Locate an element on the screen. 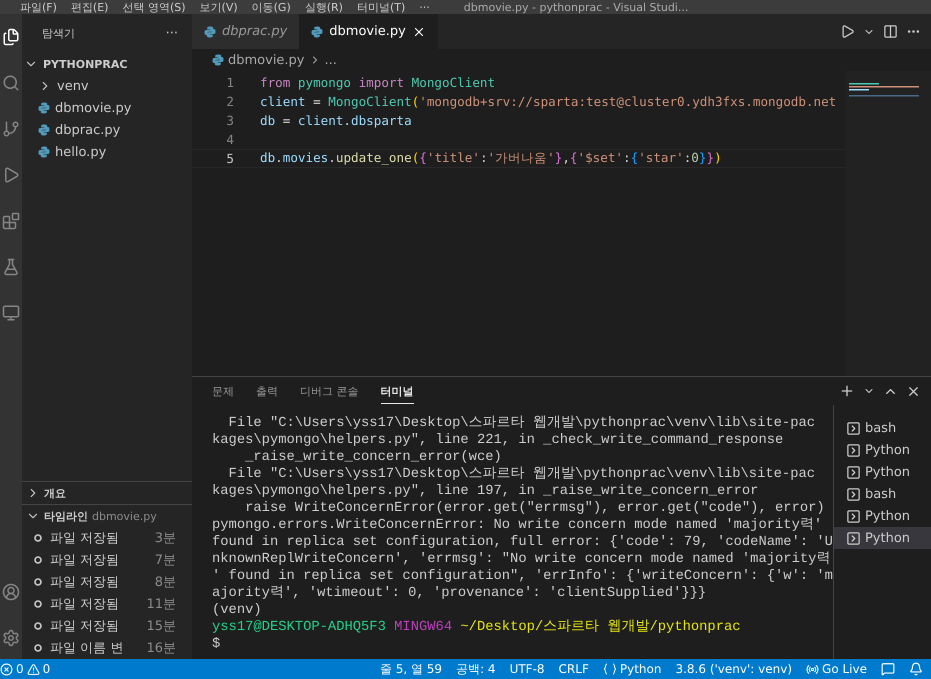  breadcrumb-item: dbmovie.py is located at coordinates (266, 60).